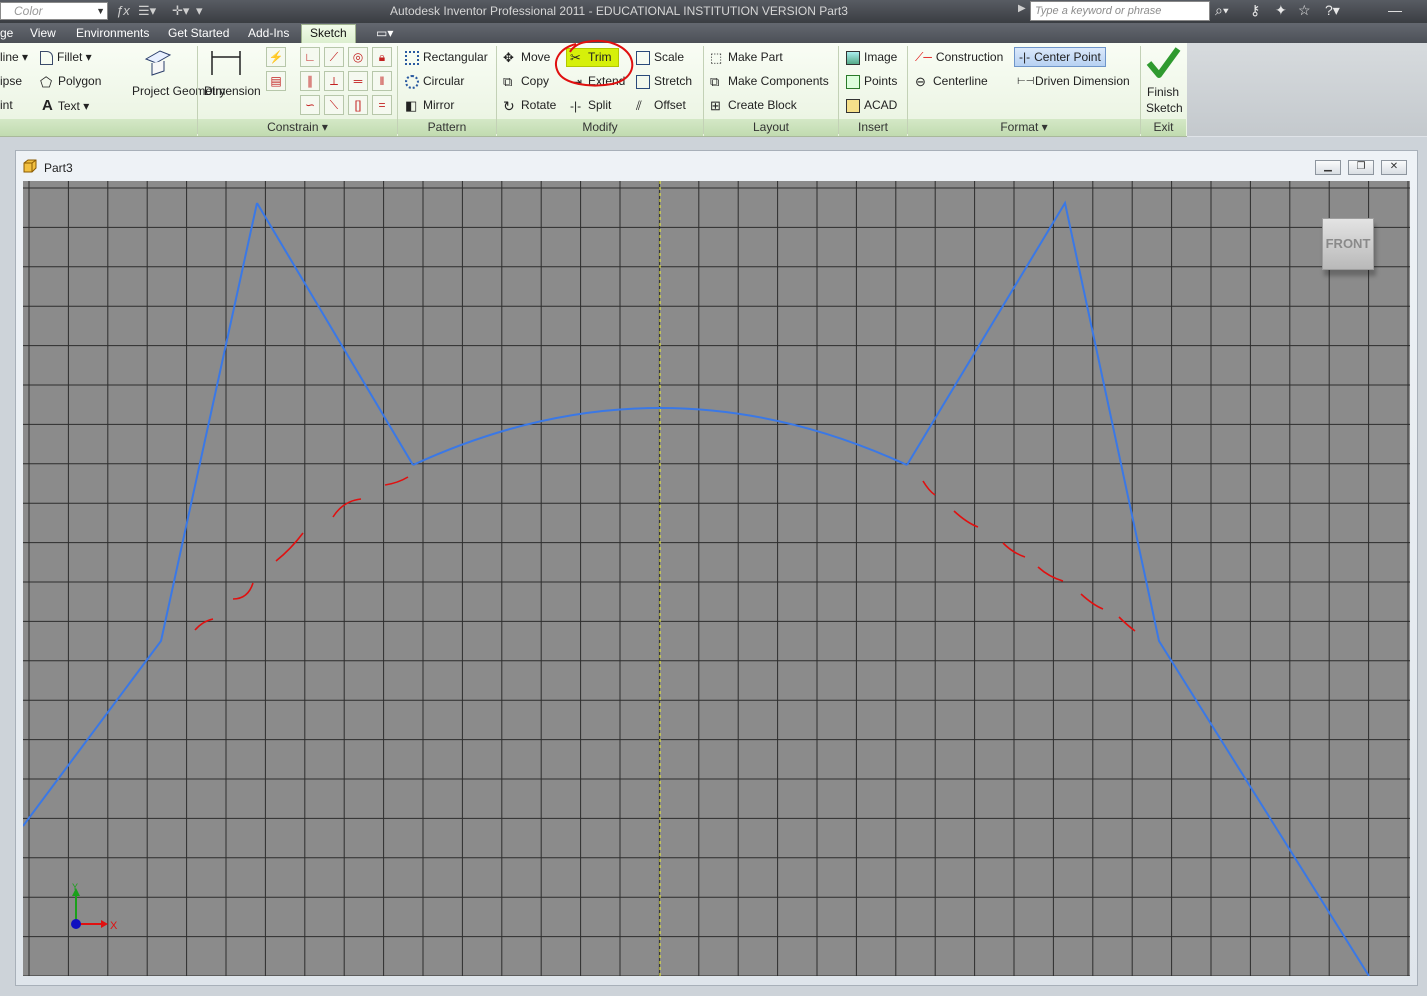  What do you see at coordinates (1164, 100) in the screenshot?
I see `finish-sketch-label: Finish Sketch` at bounding box center [1164, 100].